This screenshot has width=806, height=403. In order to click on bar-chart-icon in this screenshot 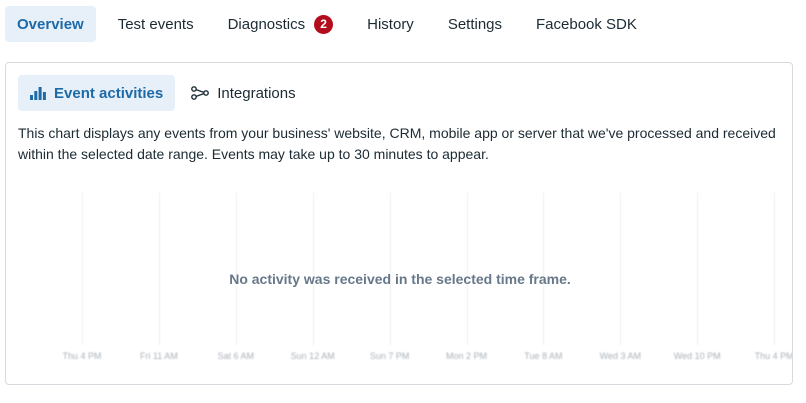, I will do `click(38, 93)`.